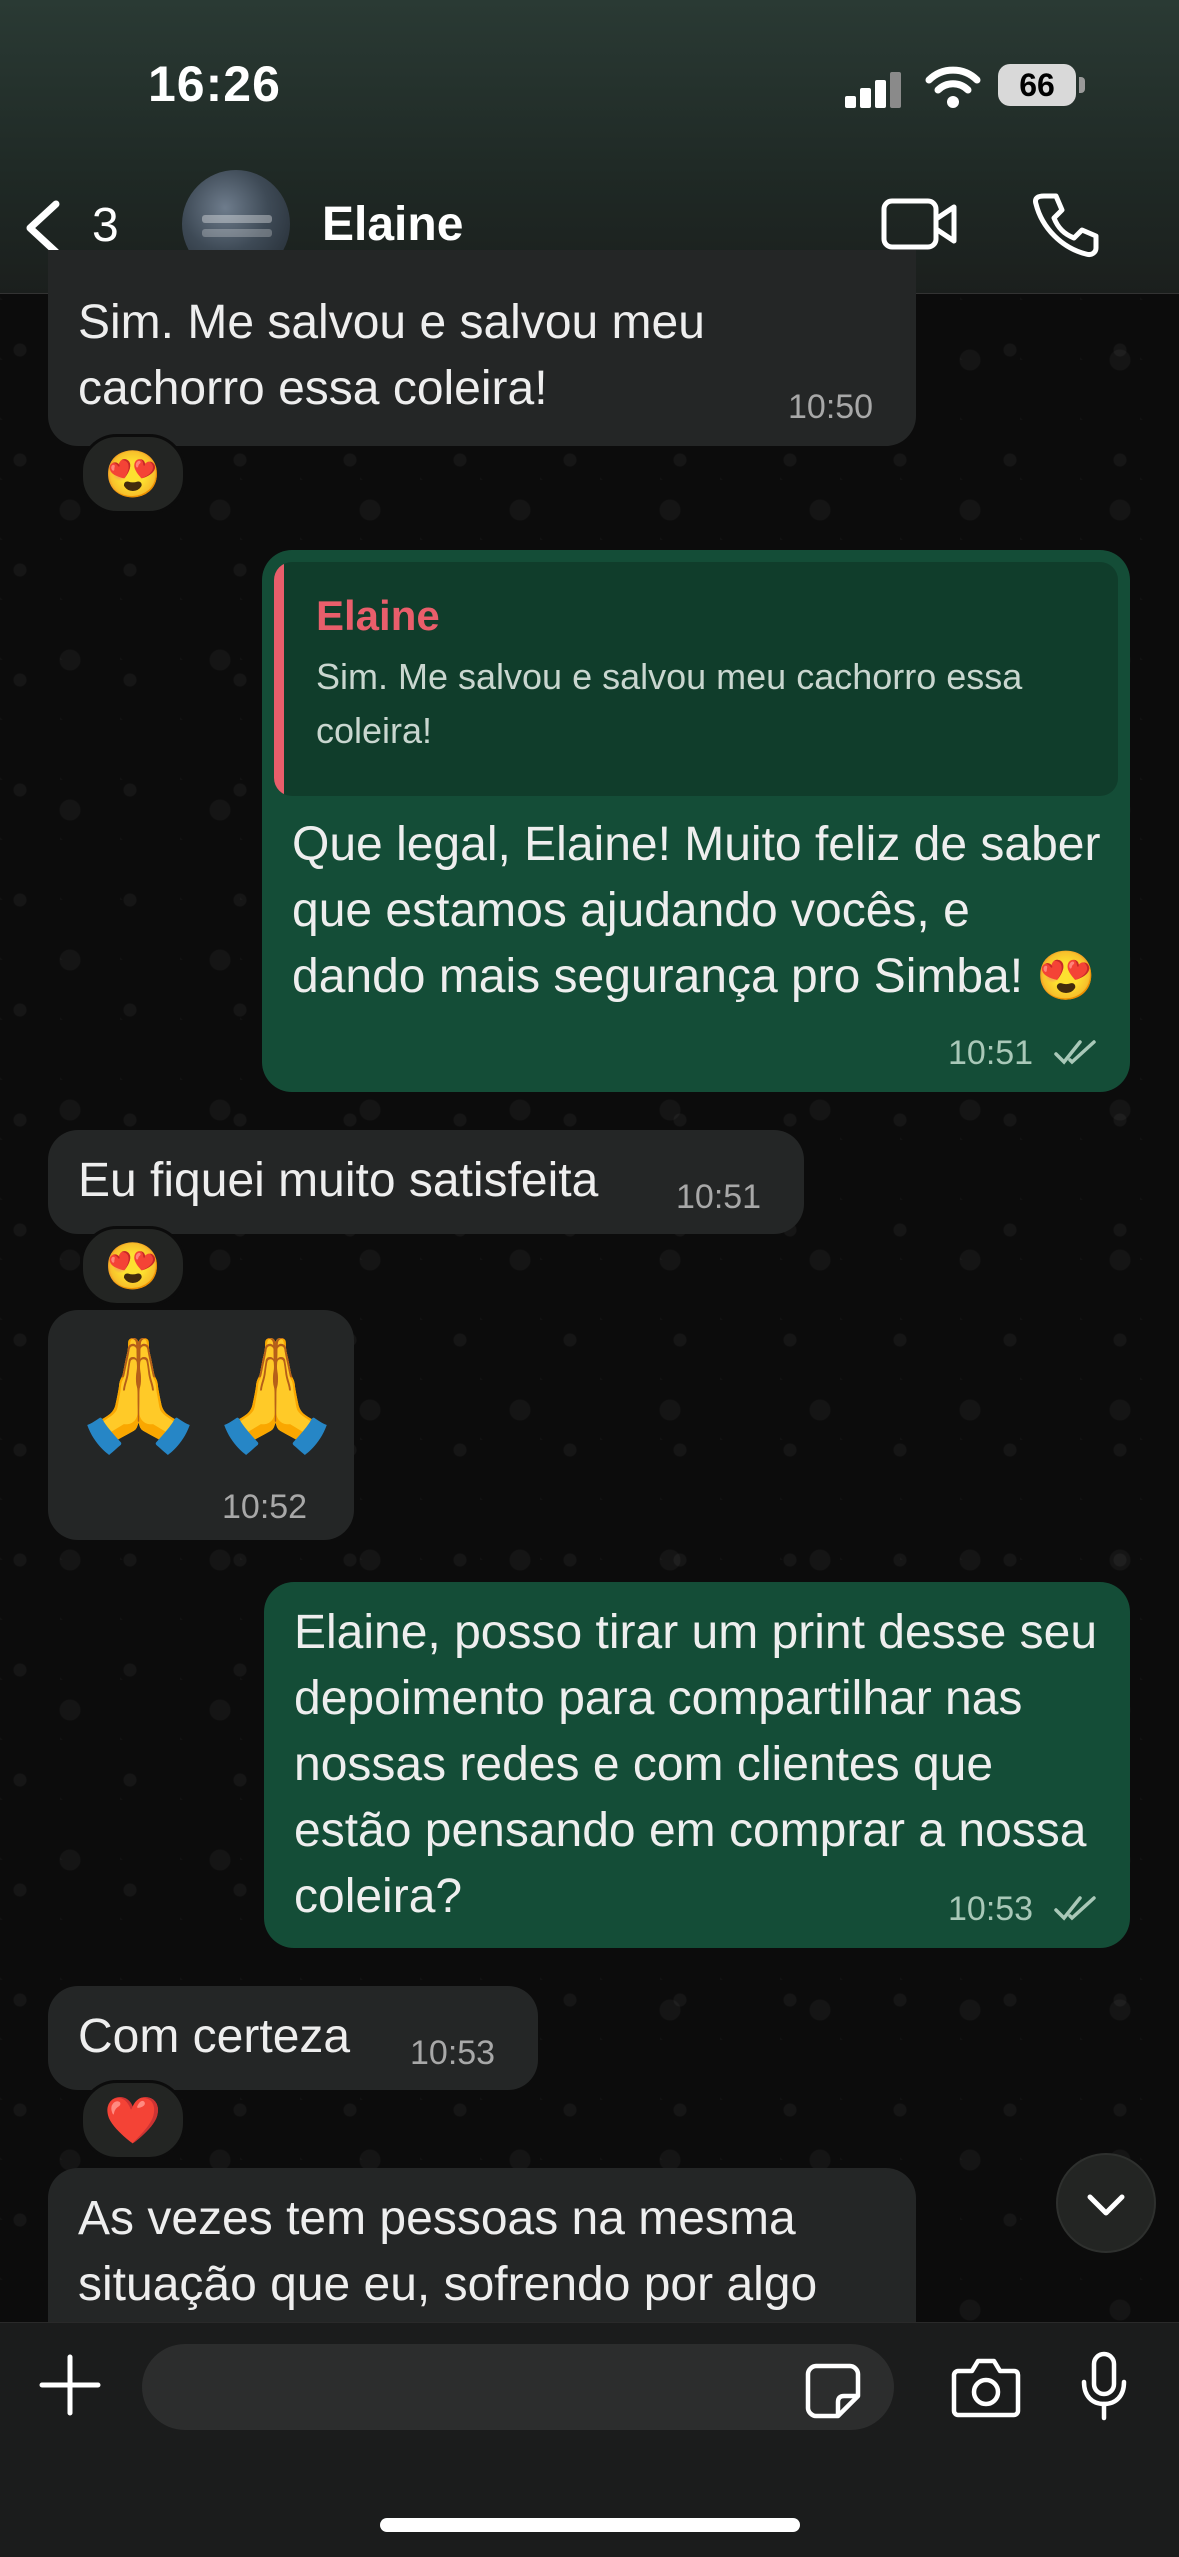 Image resolution: width=1179 pixels, height=2557 pixels. What do you see at coordinates (831, 407) in the screenshot?
I see `message-time: 10:50` at bounding box center [831, 407].